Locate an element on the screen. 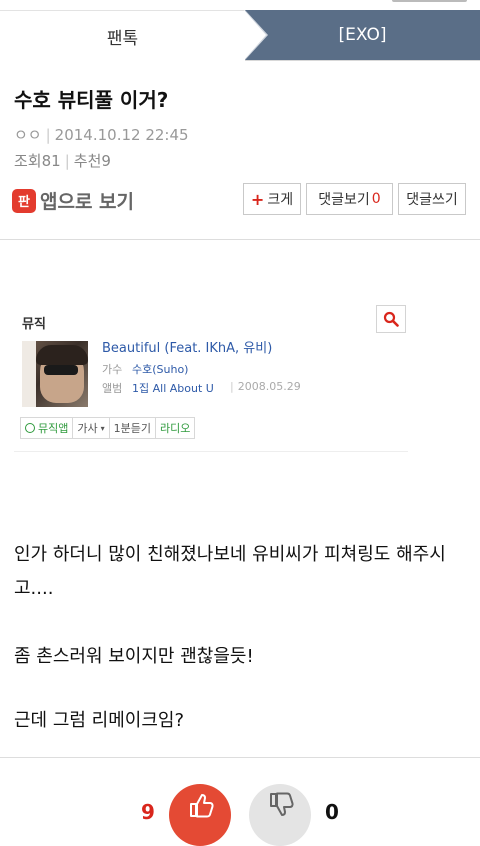 Image resolution: width=480 pixels, height=846 pixels. upvote-count: 9 is located at coordinates (148, 812).